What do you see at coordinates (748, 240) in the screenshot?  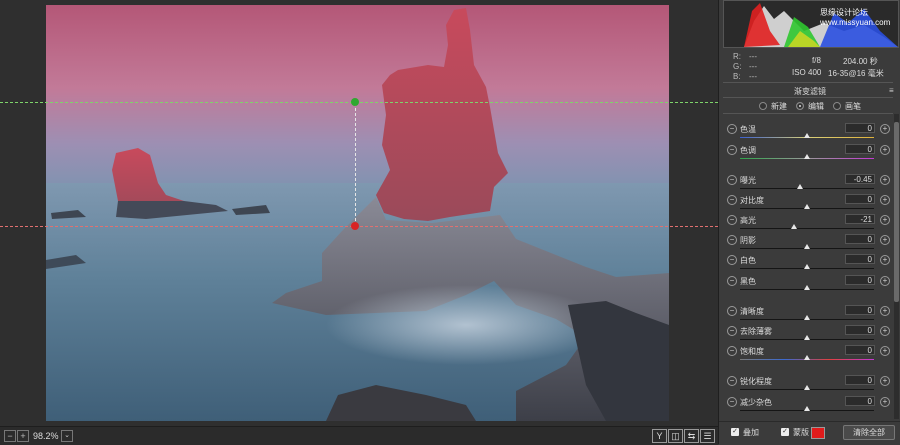 I see `slider-label: 阴影` at bounding box center [748, 240].